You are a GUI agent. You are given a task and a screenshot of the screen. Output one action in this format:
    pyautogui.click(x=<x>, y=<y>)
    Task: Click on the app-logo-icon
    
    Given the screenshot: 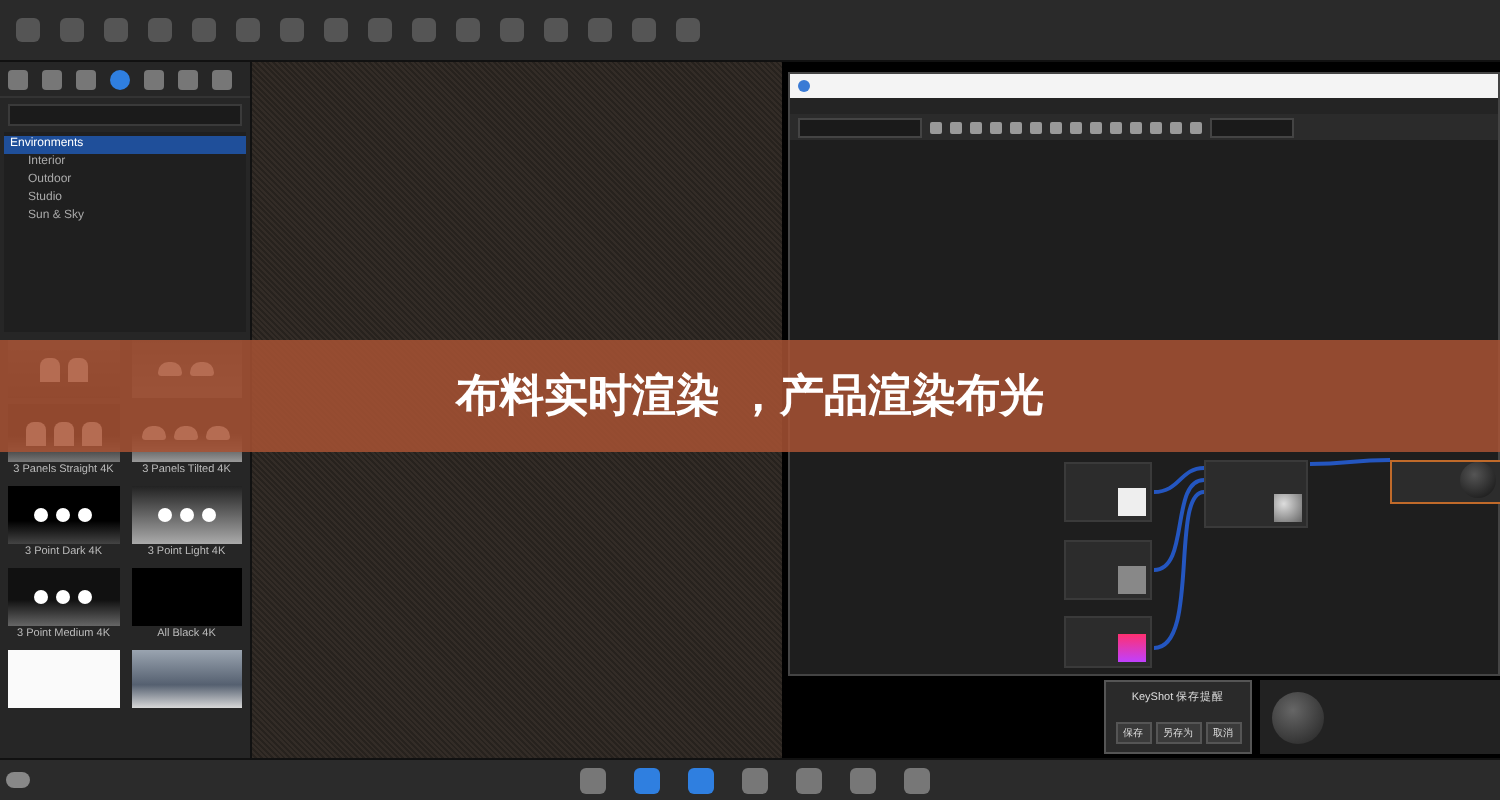 What is the action you would take?
    pyautogui.click(x=804, y=86)
    